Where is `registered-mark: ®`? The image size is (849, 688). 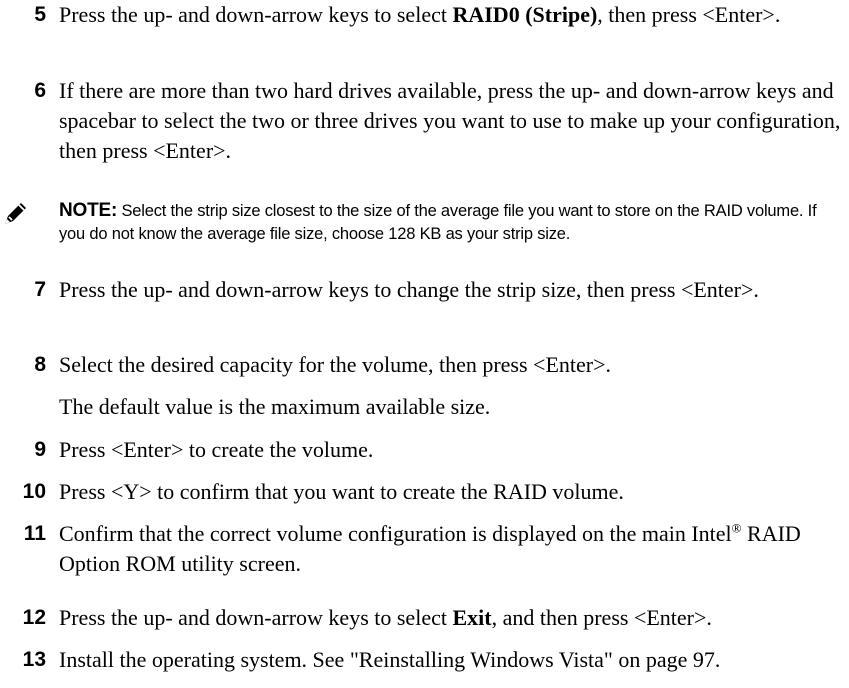 registered-mark: ® is located at coordinates (736, 528).